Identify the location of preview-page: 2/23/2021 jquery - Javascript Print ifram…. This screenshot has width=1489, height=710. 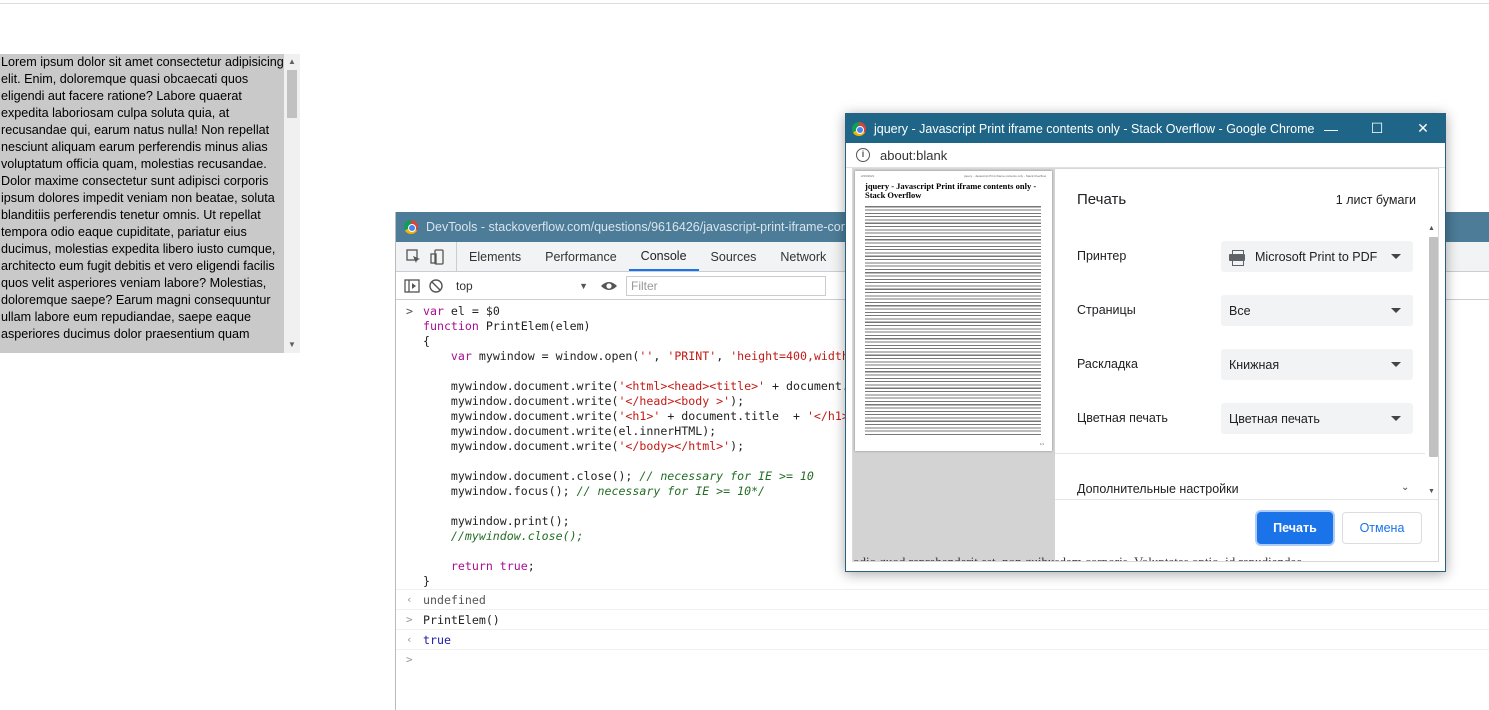
(953, 311).